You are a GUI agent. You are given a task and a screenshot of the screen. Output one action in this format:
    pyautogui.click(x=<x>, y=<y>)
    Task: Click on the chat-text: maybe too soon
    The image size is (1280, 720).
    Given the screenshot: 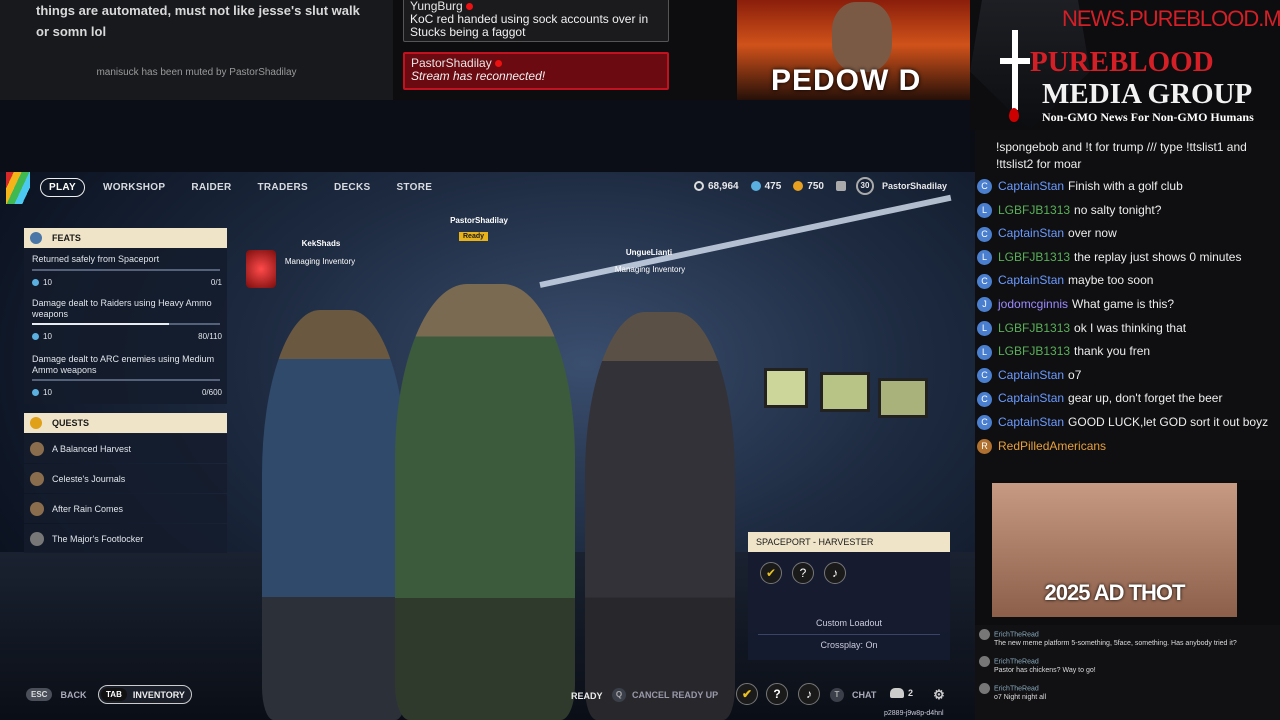 What is the action you would take?
    pyautogui.click(x=1111, y=280)
    